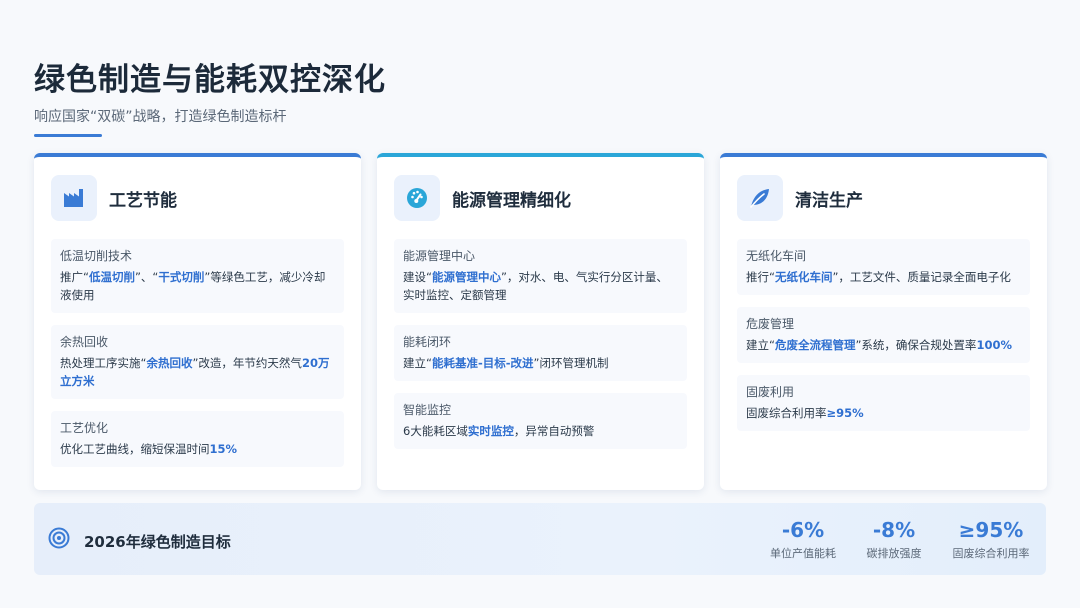  What do you see at coordinates (803, 277) in the screenshot?
I see `highlight-text: 无纸化车间` at bounding box center [803, 277].